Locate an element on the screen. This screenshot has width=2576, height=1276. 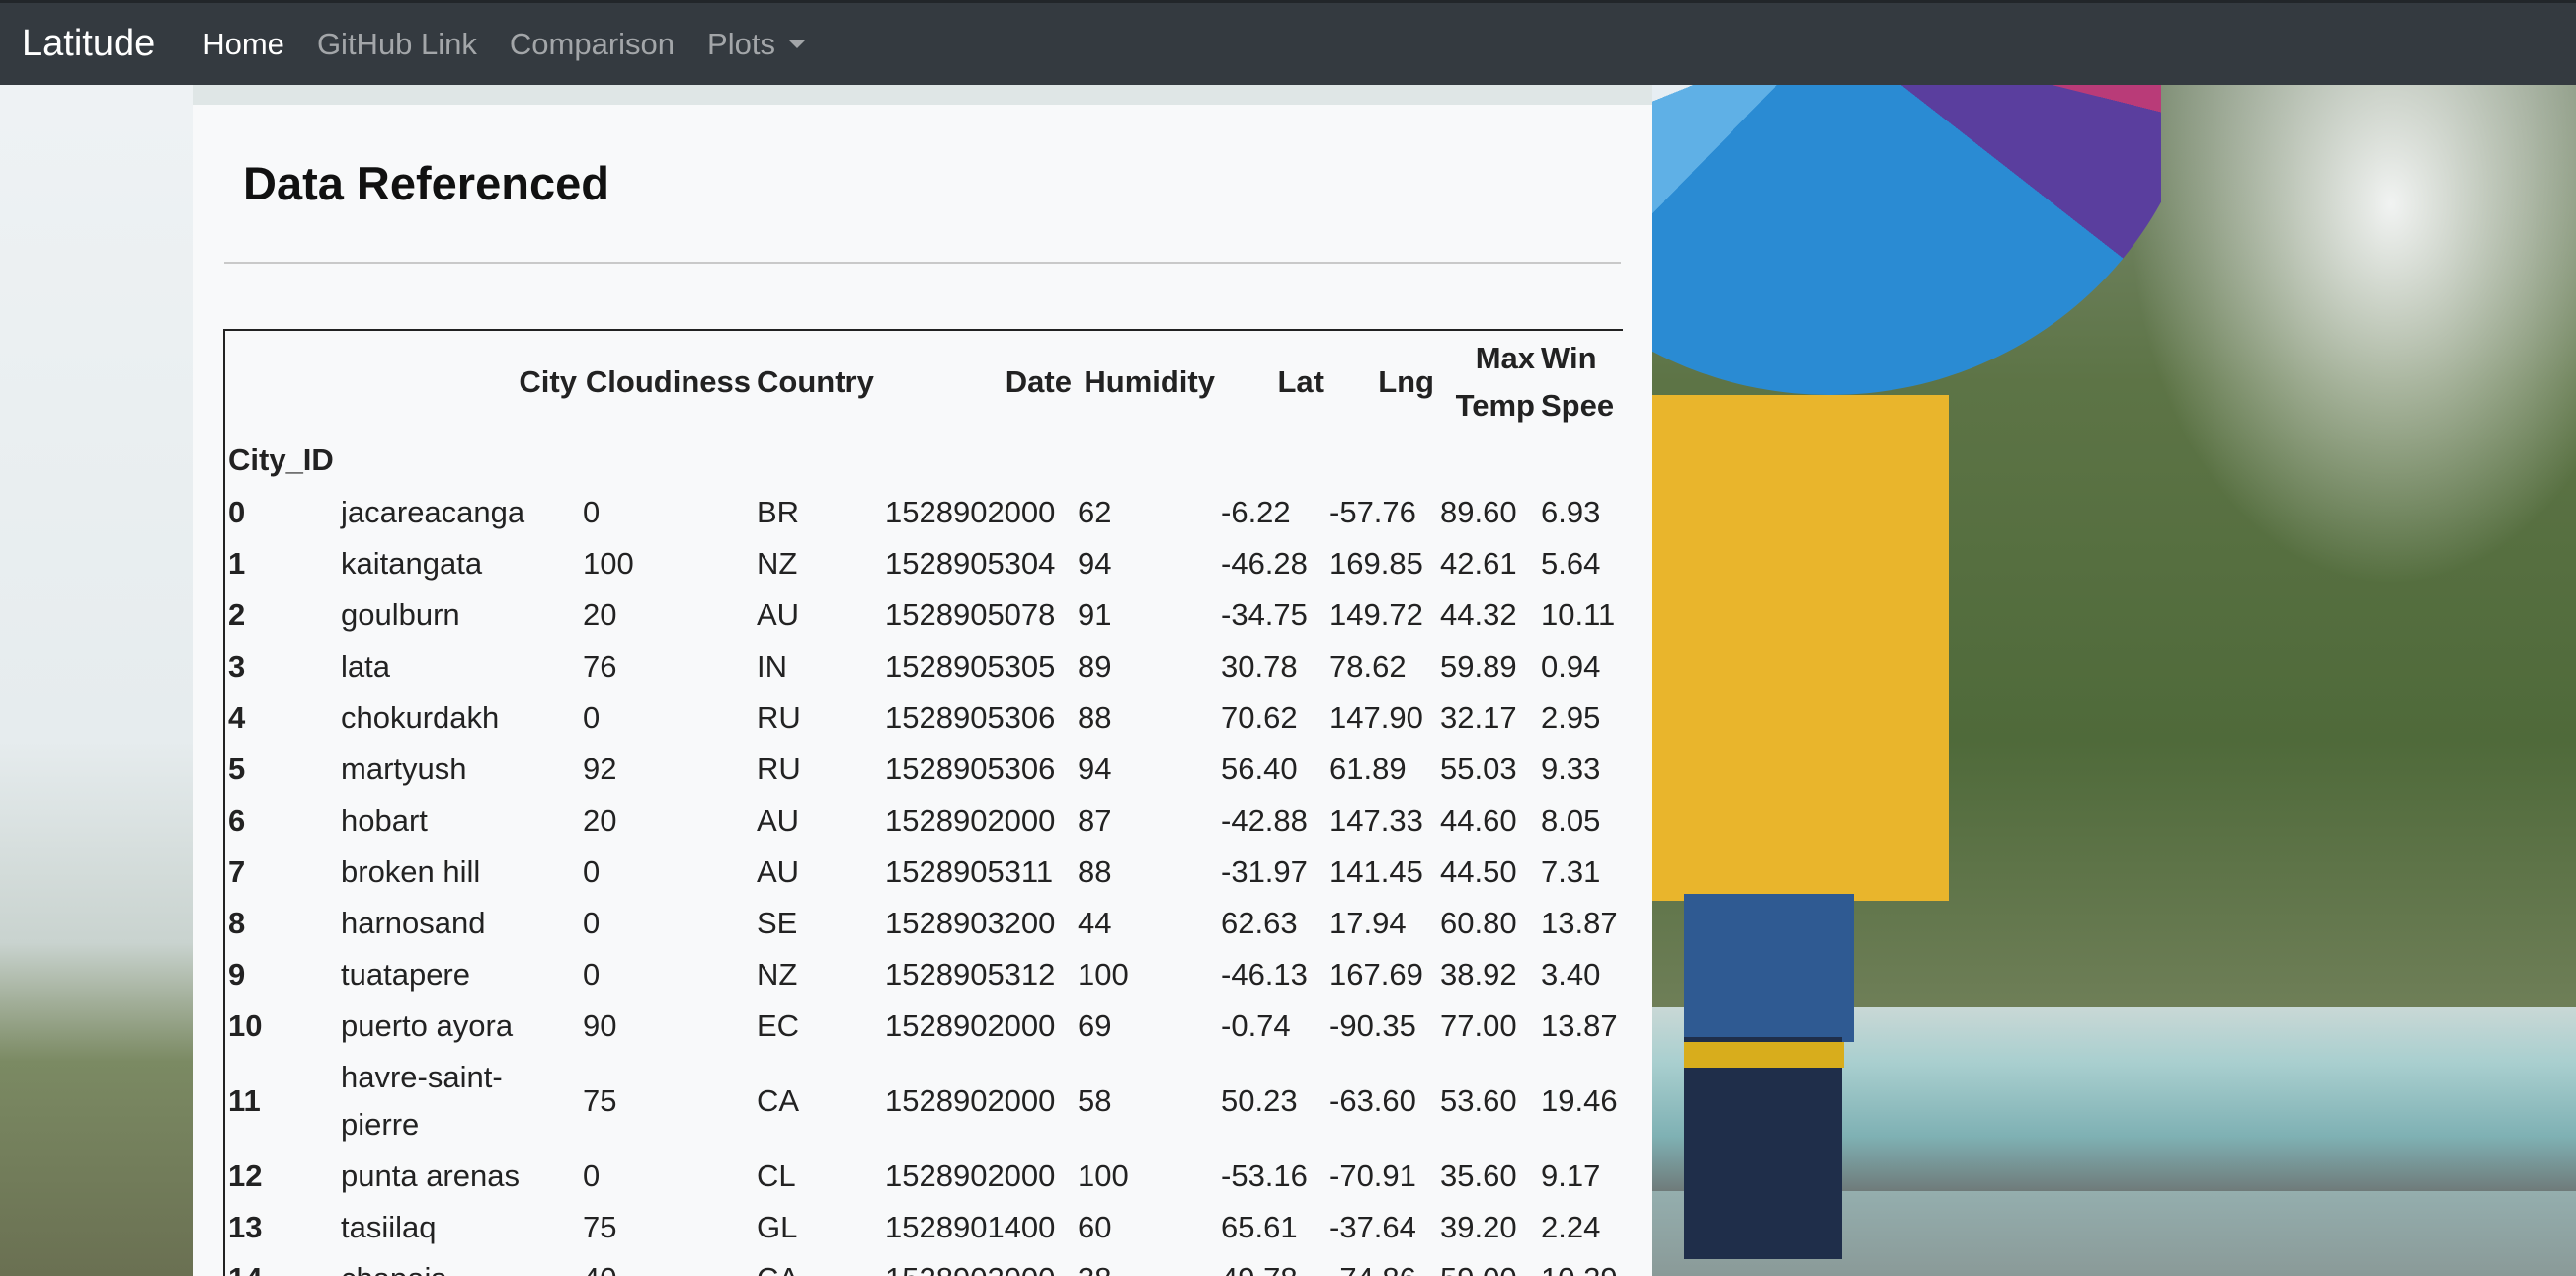
cell-max-temp: 53.60 is located at coordinates (1478, 1100).